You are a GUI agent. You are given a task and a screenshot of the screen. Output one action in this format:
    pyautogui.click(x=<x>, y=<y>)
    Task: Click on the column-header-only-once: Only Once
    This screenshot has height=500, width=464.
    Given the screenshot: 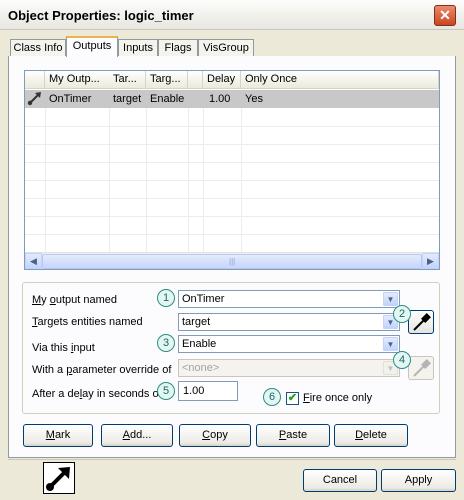 What is the action you would take?
    pyautogui.click(x=340, y=80)
    